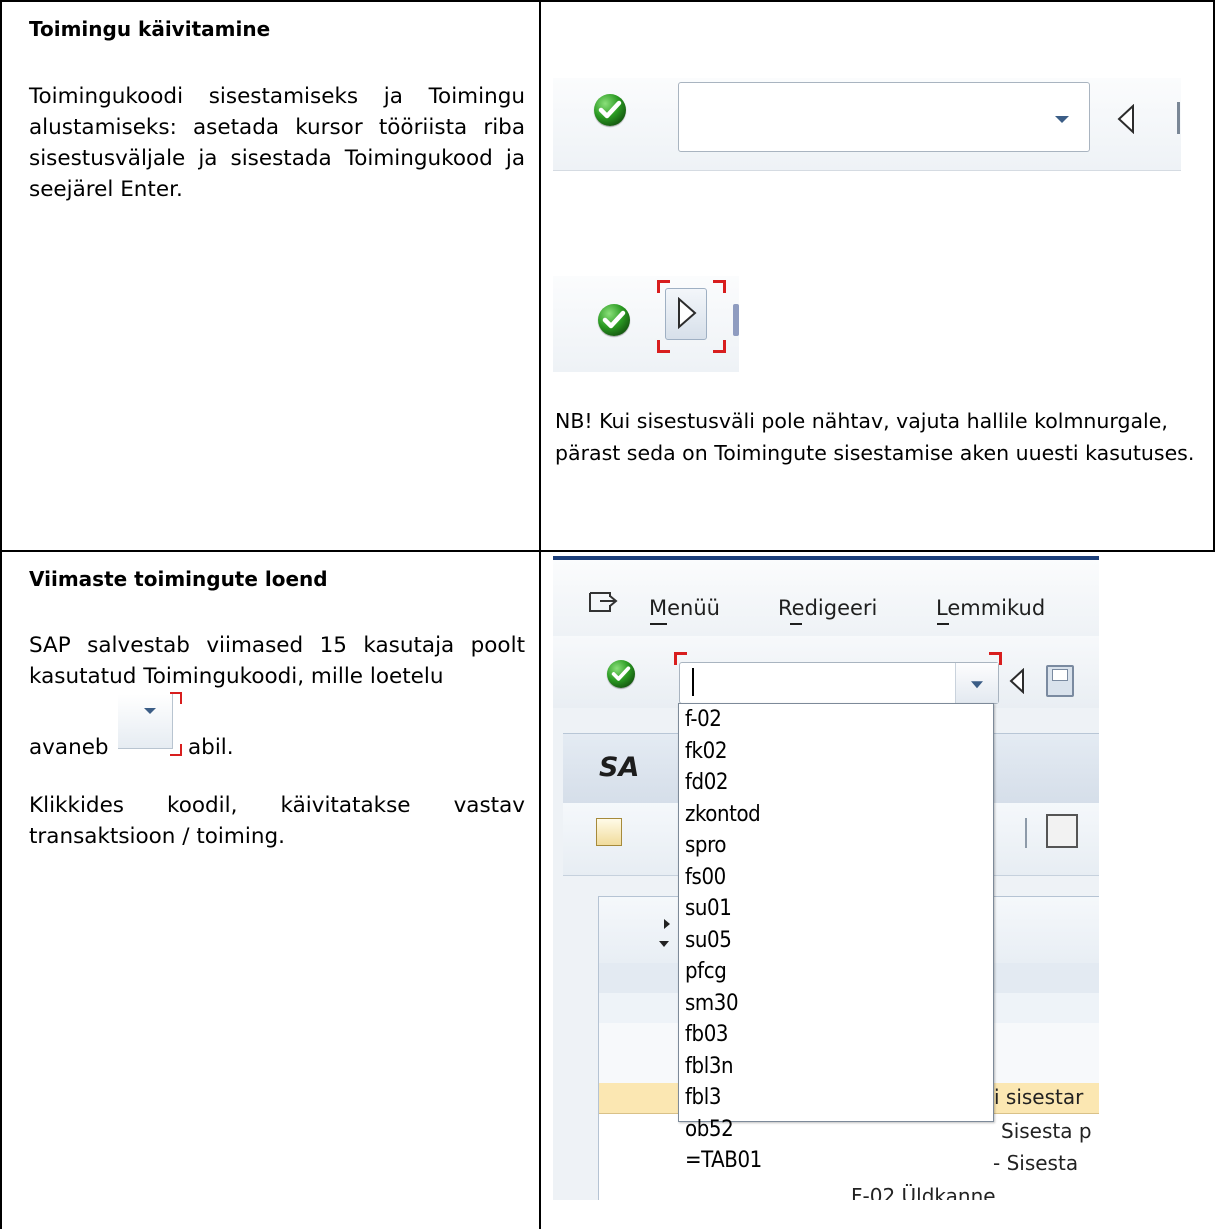  What do you see at coordinates (836, 1130) in the screenshot?
I see `recent-code-option: ob52` at bounding box center [836, 1130].